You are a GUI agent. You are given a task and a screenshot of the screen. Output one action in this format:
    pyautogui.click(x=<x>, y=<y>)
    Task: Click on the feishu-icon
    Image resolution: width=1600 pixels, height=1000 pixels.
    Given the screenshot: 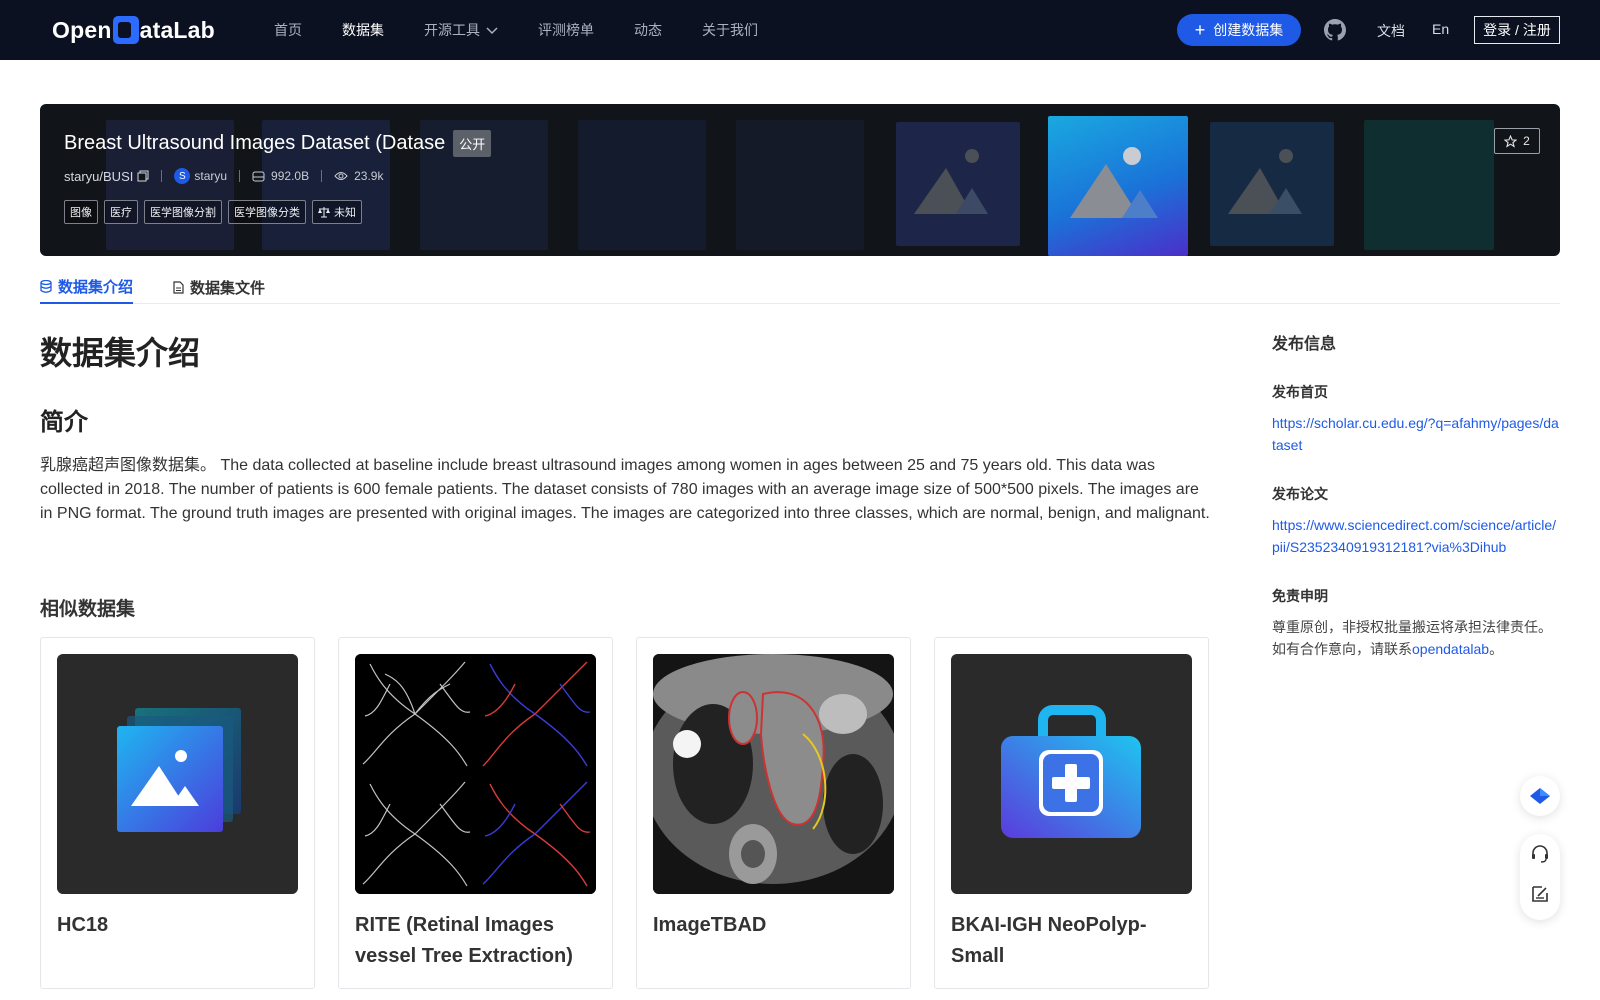 What is the action you would take?
    pyautogui.click(x=1540, y=796)
    